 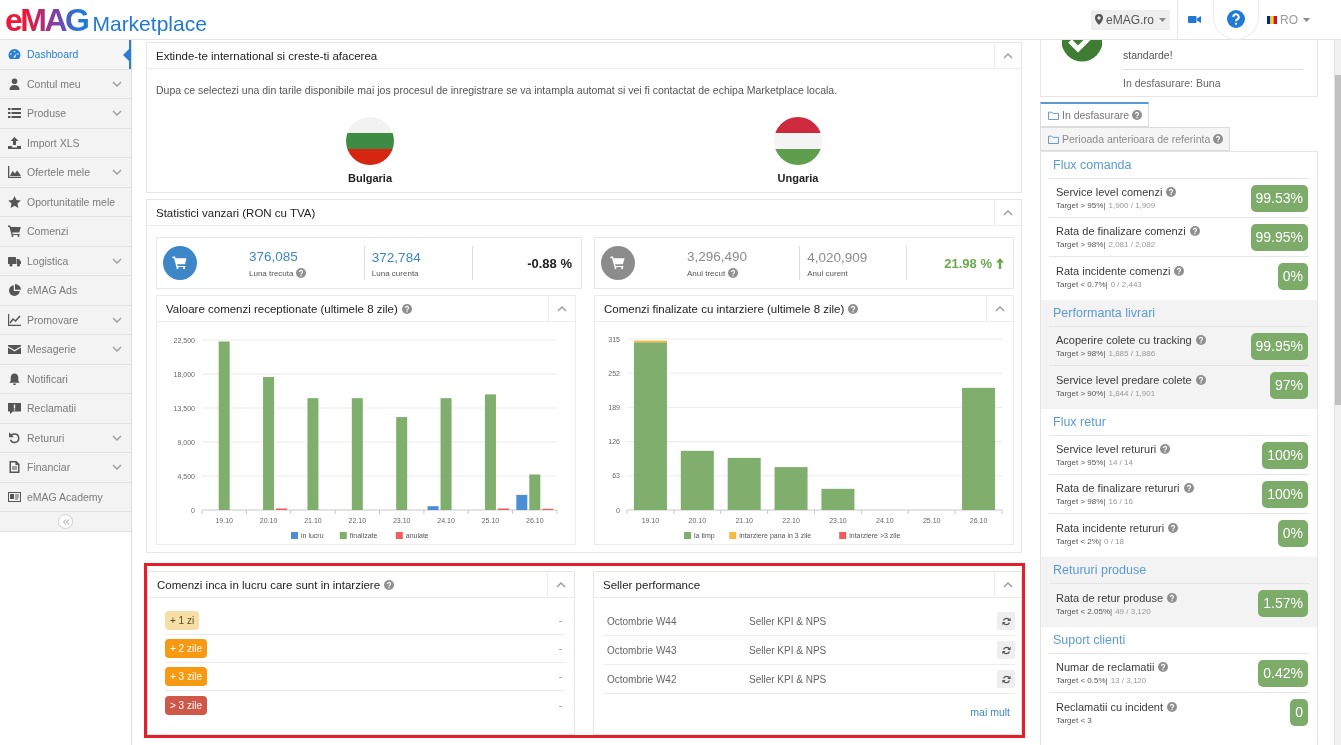 I want to click on panel-title: Seller performance, so click(x=652, y=584).